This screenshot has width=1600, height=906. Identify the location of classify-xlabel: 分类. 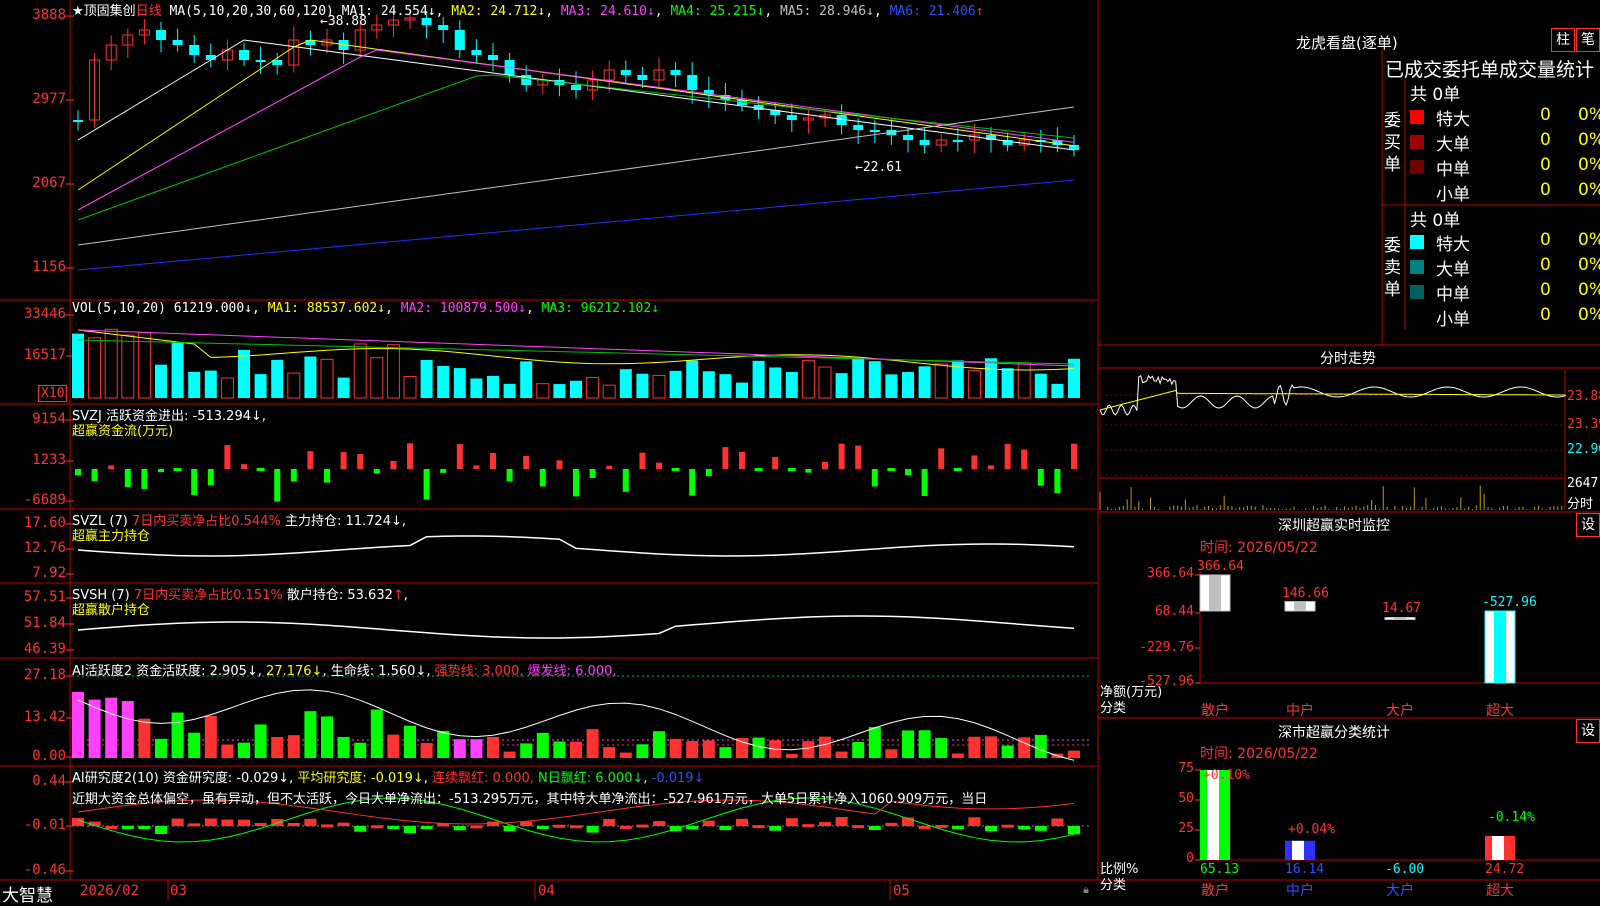
(1113, 885).